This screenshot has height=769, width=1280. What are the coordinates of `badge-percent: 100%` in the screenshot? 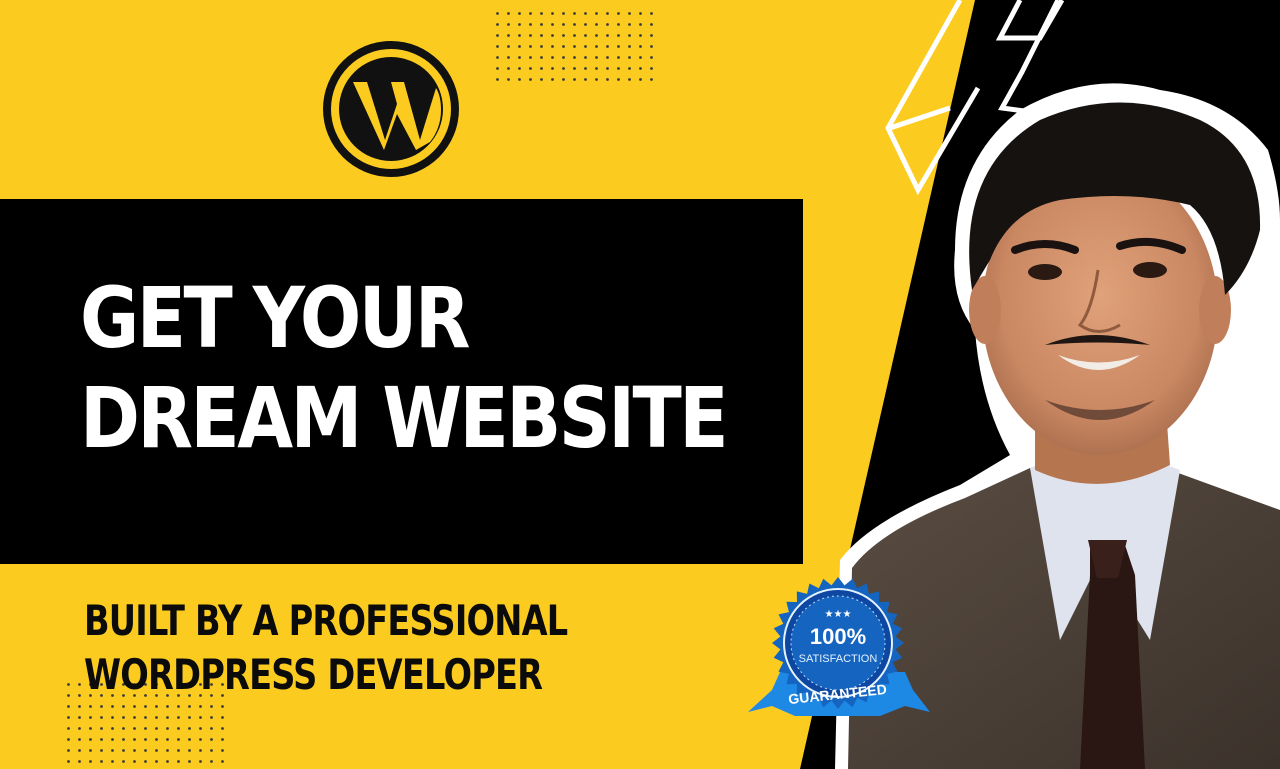 It's located at (838, 636).